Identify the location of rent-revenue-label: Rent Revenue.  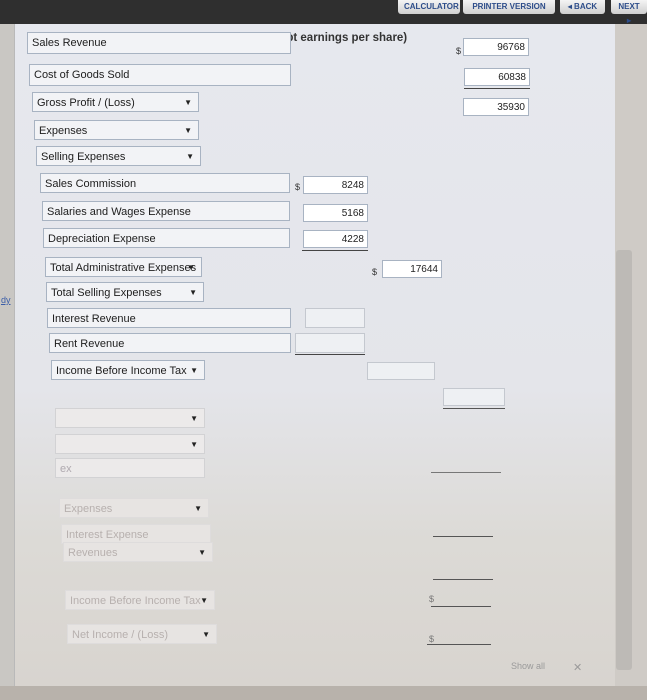
(170, 343).